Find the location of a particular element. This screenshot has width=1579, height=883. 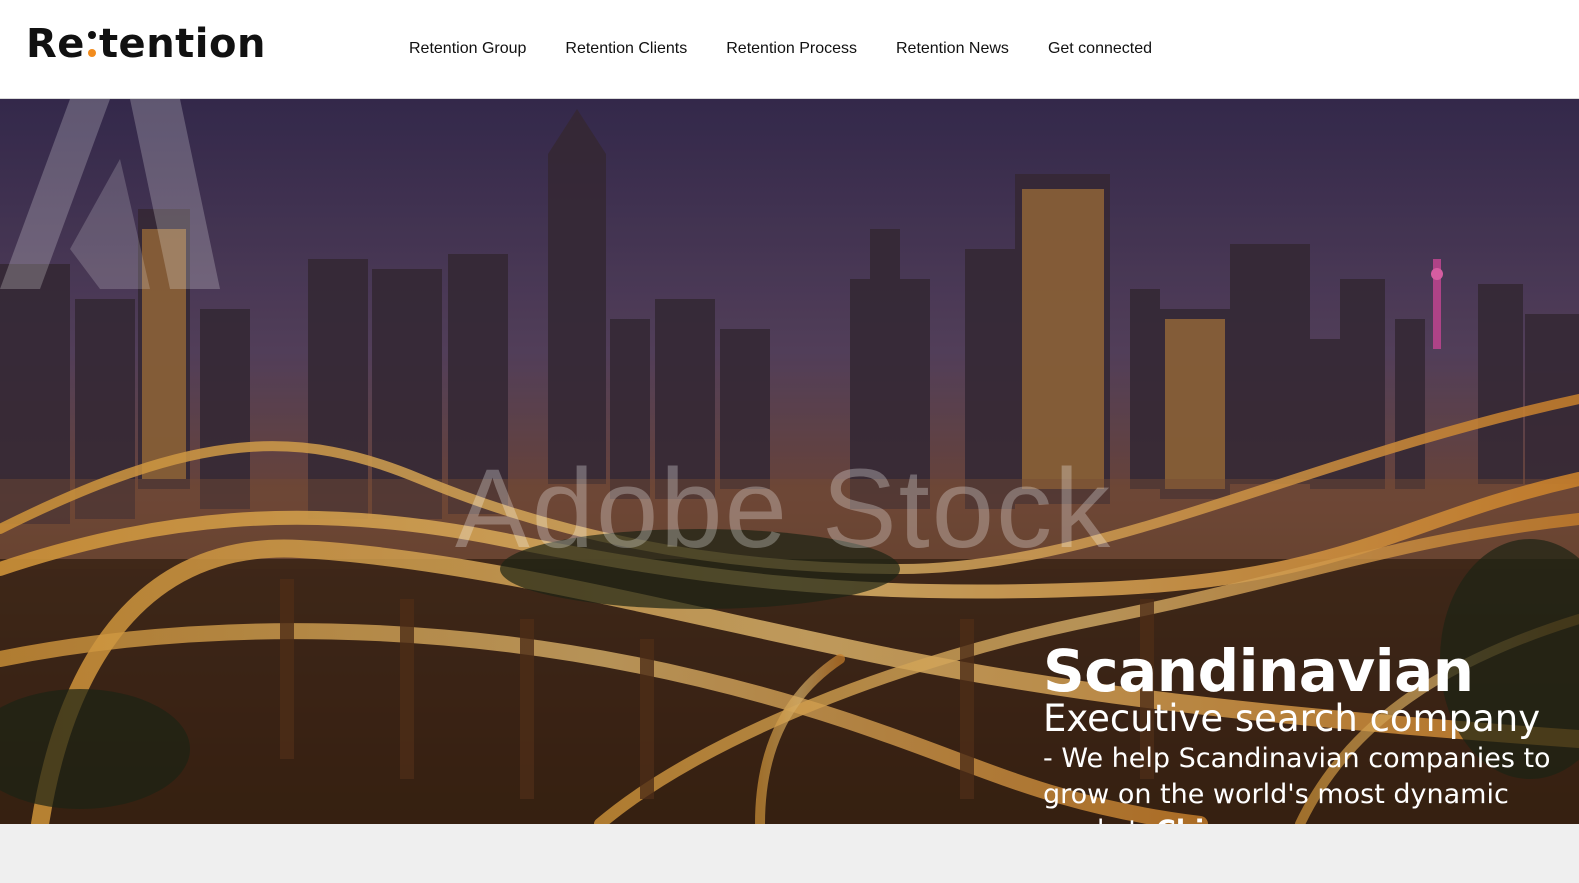

hero-highlight: China is located at coordinates (1199, 819).